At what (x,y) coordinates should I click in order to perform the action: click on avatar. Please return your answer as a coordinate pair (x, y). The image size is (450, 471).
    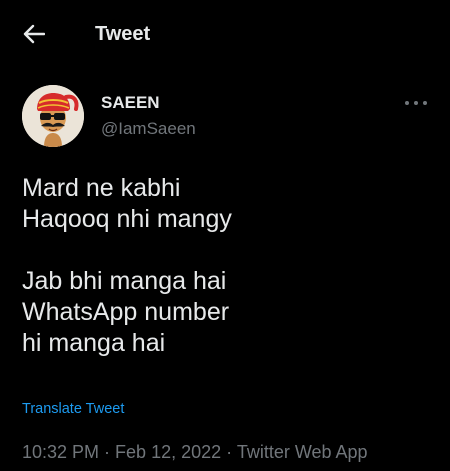
    Looking at the image, I should click on (53, 116).